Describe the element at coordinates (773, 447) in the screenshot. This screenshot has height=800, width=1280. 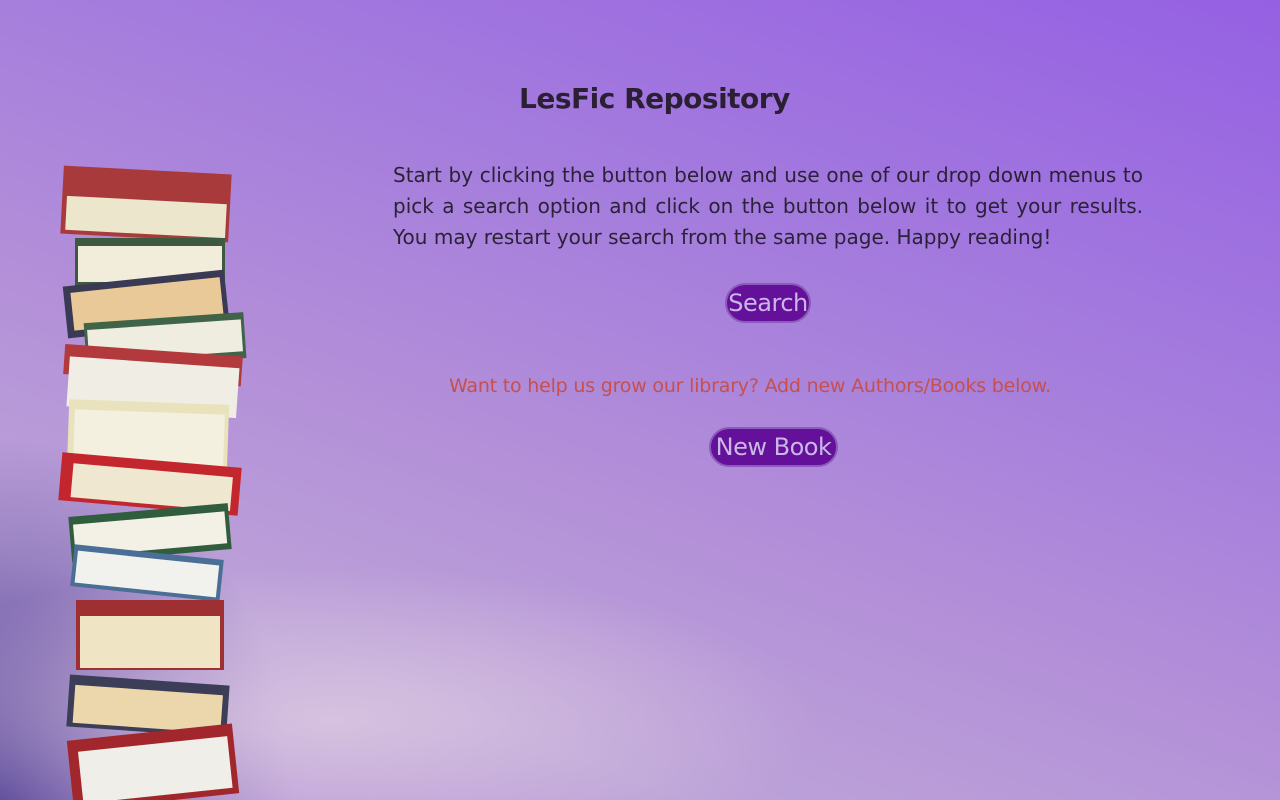
I see `new-book-button: New Book` at that location.